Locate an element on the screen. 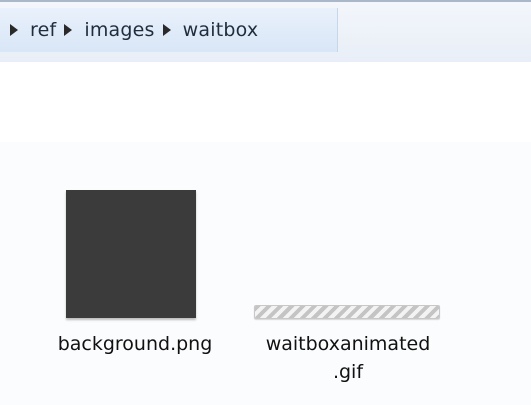 The image size is (531, 405). file-name-line-1: waitboxanimated is located at coordinates (348, 344).